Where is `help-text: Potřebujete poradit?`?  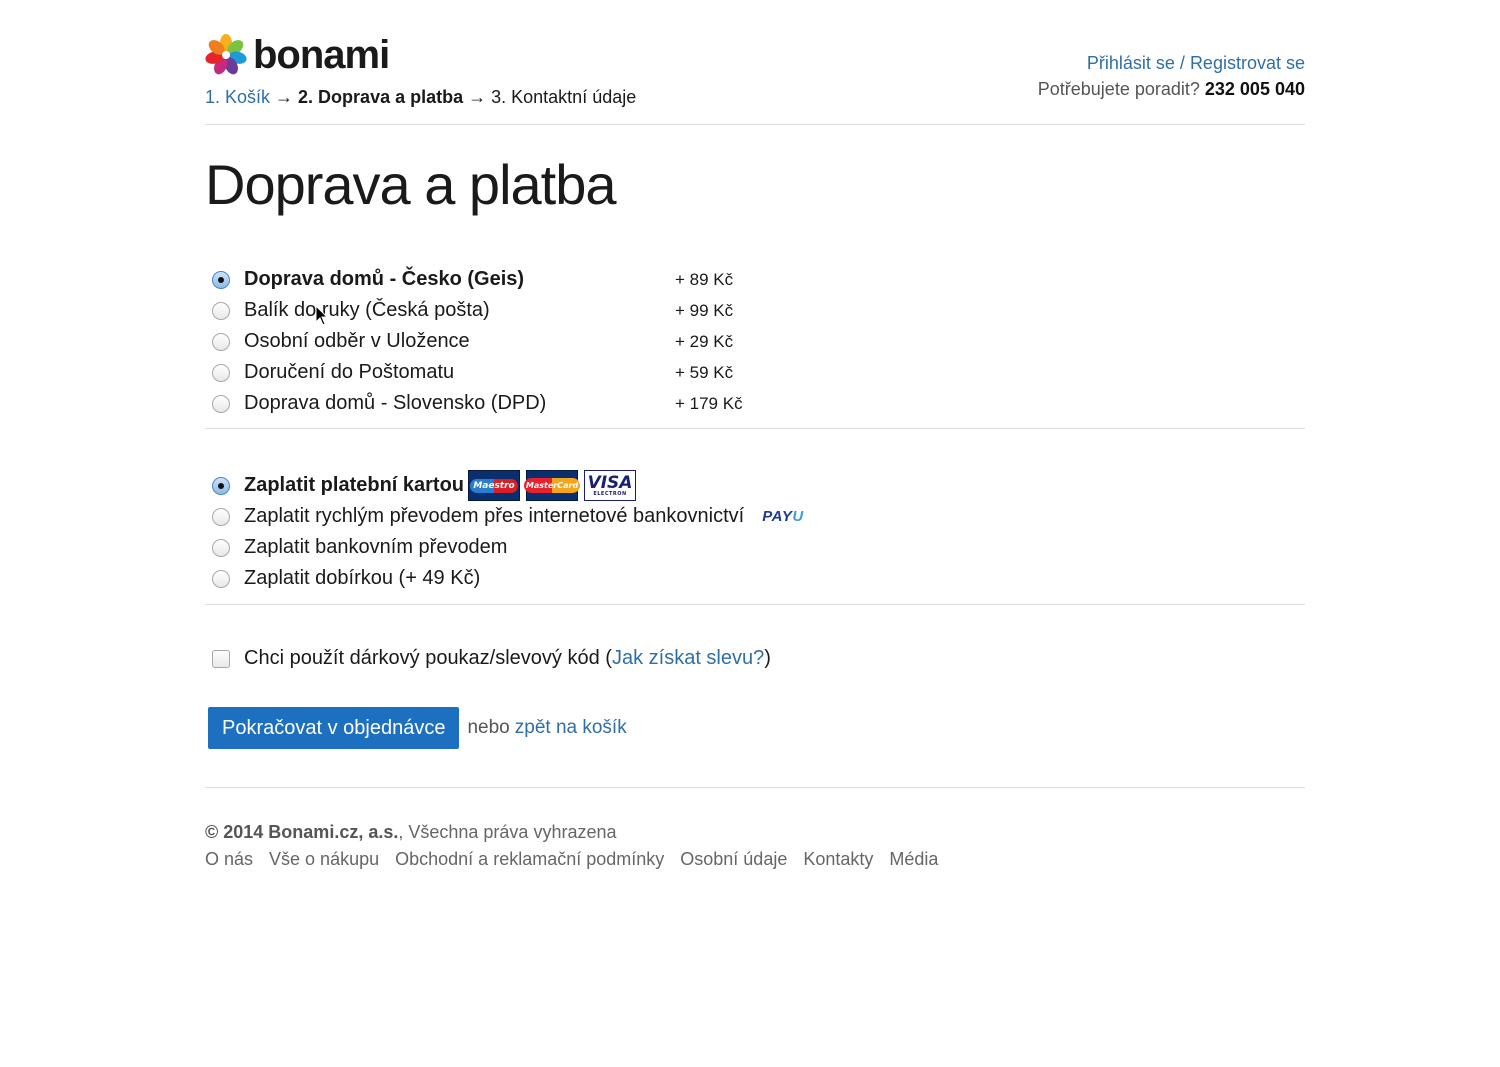
help-text: Potřebujete poradit? is located at coordinates (1121, 89).